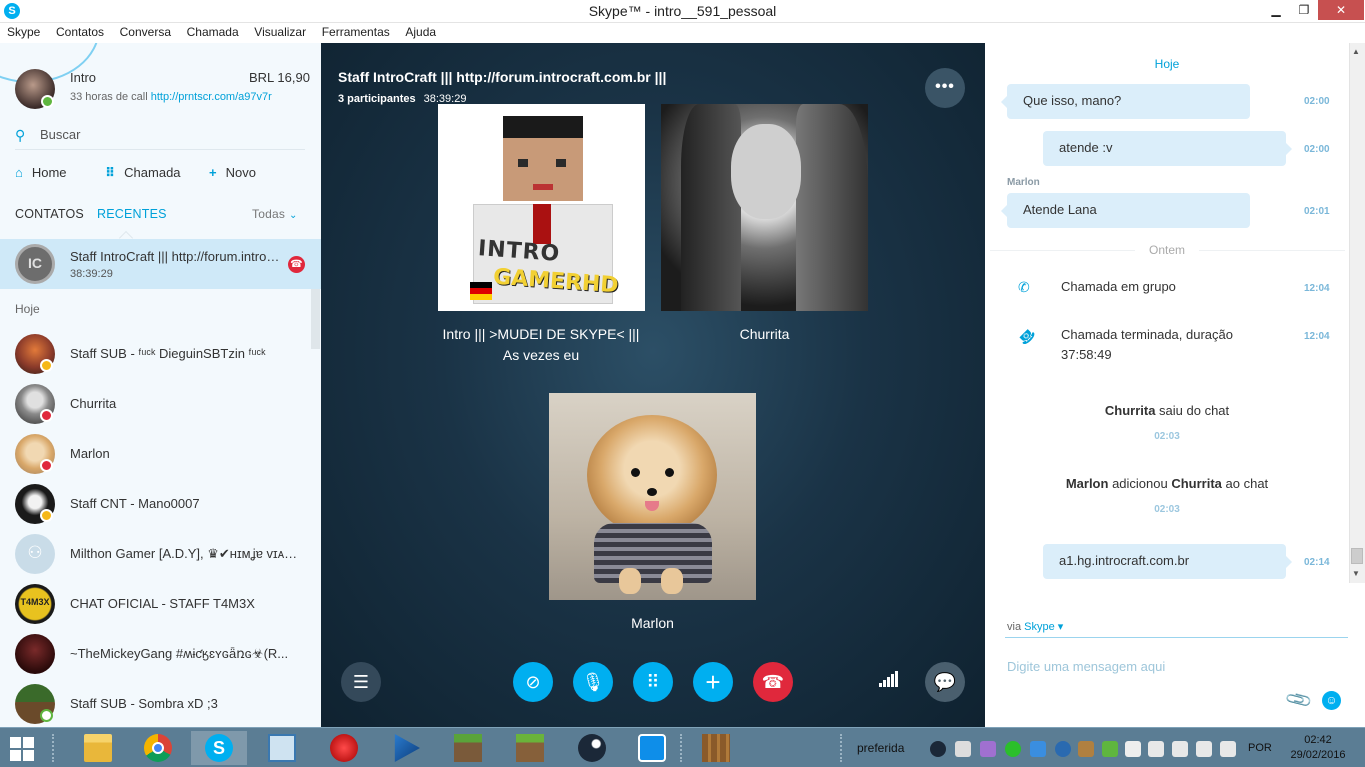  I want to click on microphone-icon: 🎙, so click(593, 682).